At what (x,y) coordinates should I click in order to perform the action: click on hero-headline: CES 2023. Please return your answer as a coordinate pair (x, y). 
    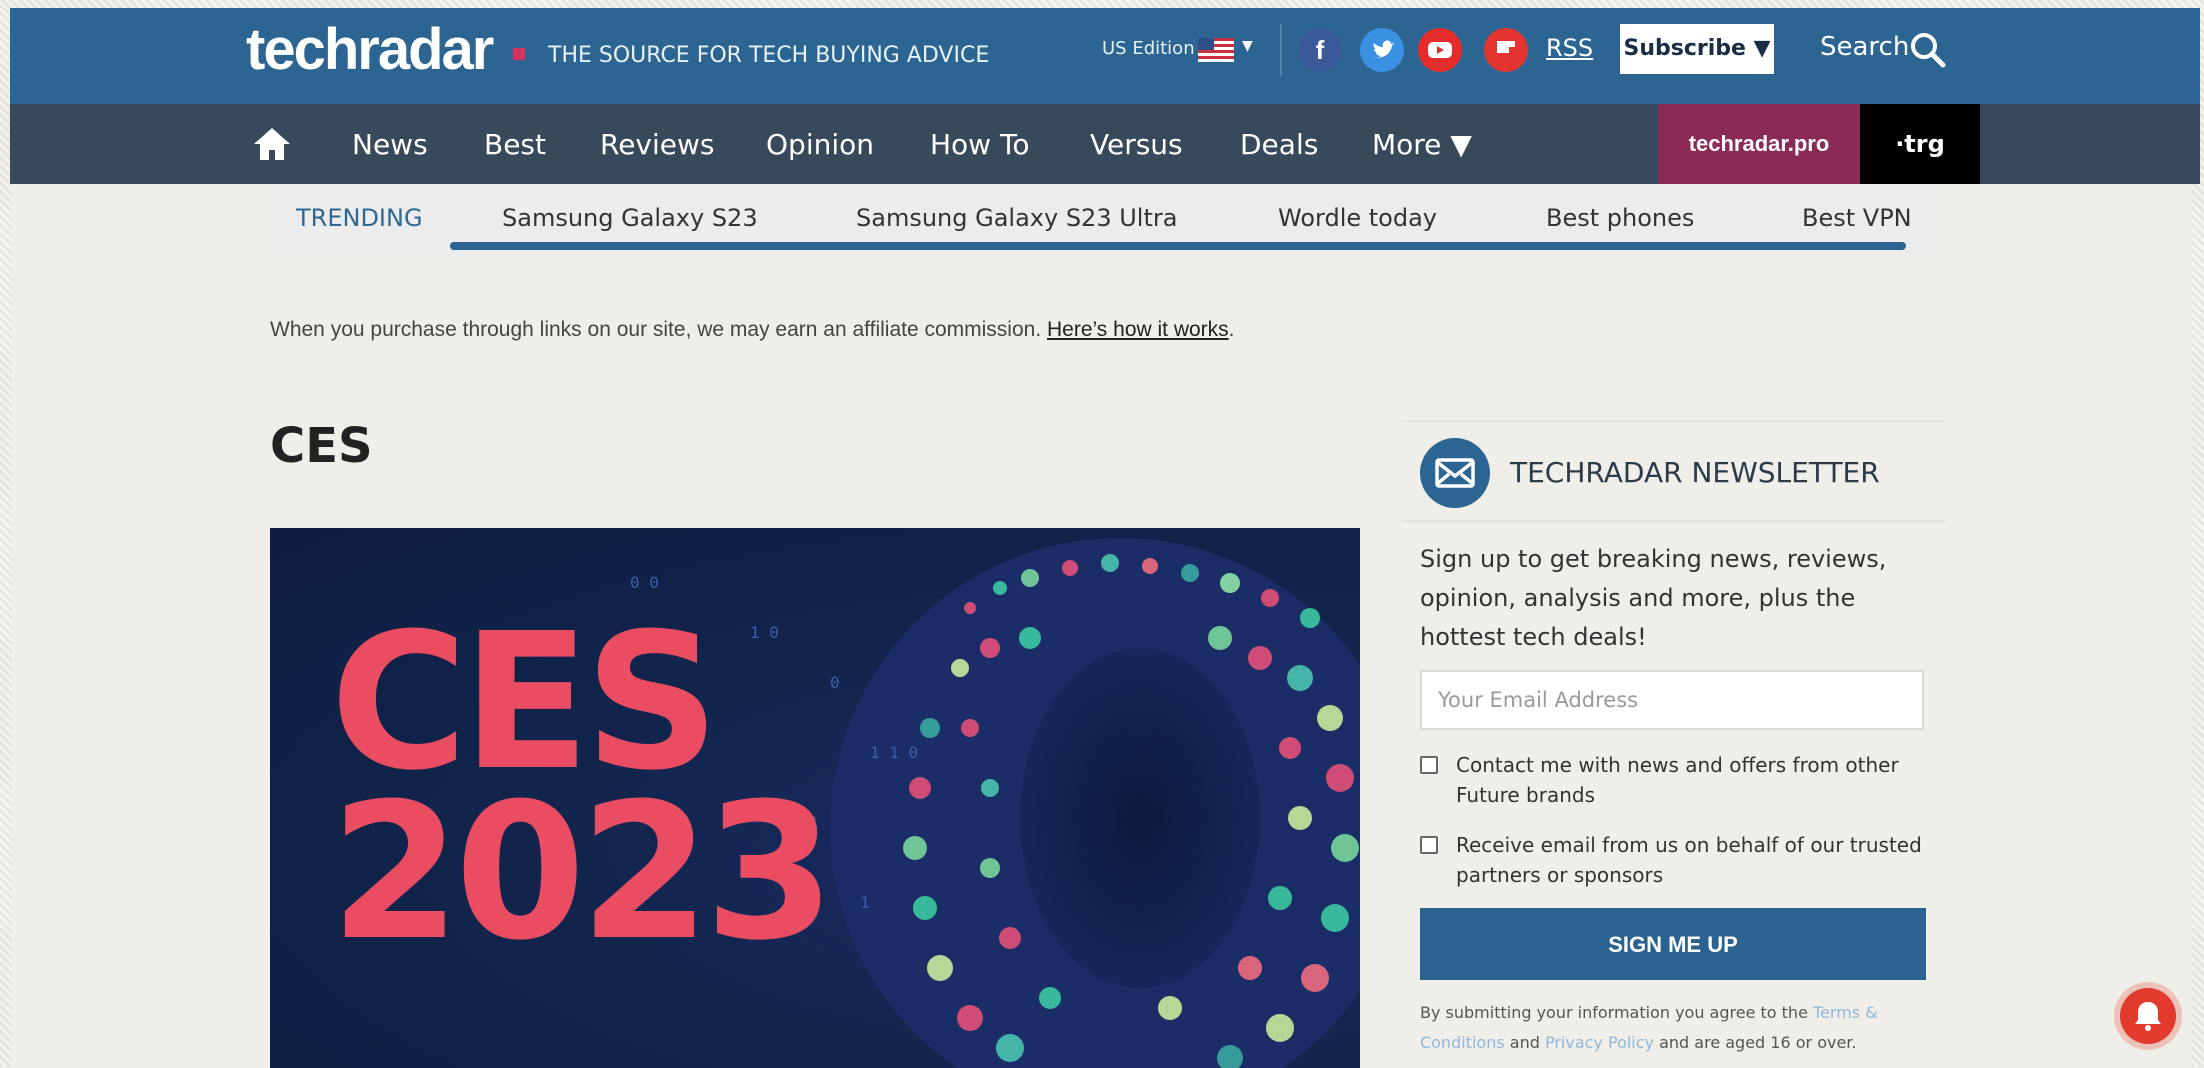
    Looking at the image, I should click on (582, 795).